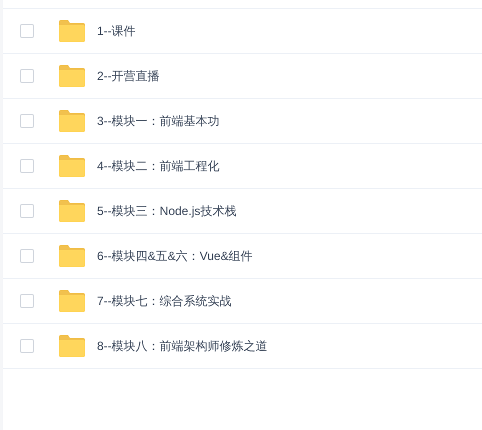 The image size is (482, 430). What do you see at coordinates (158, 166) in the screenshot?
I see `folder-name: 4--模块二：前端工程化` at bounding box center [158, 166].